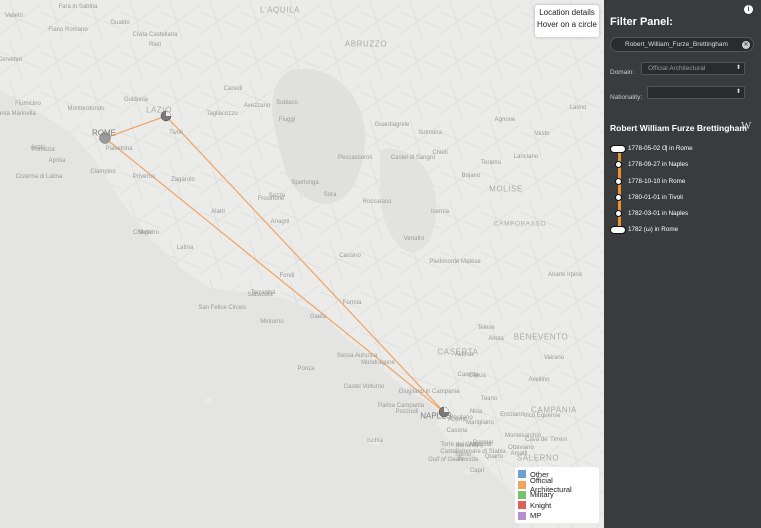  I want to click on city-label: ROME, so click(104, 133).